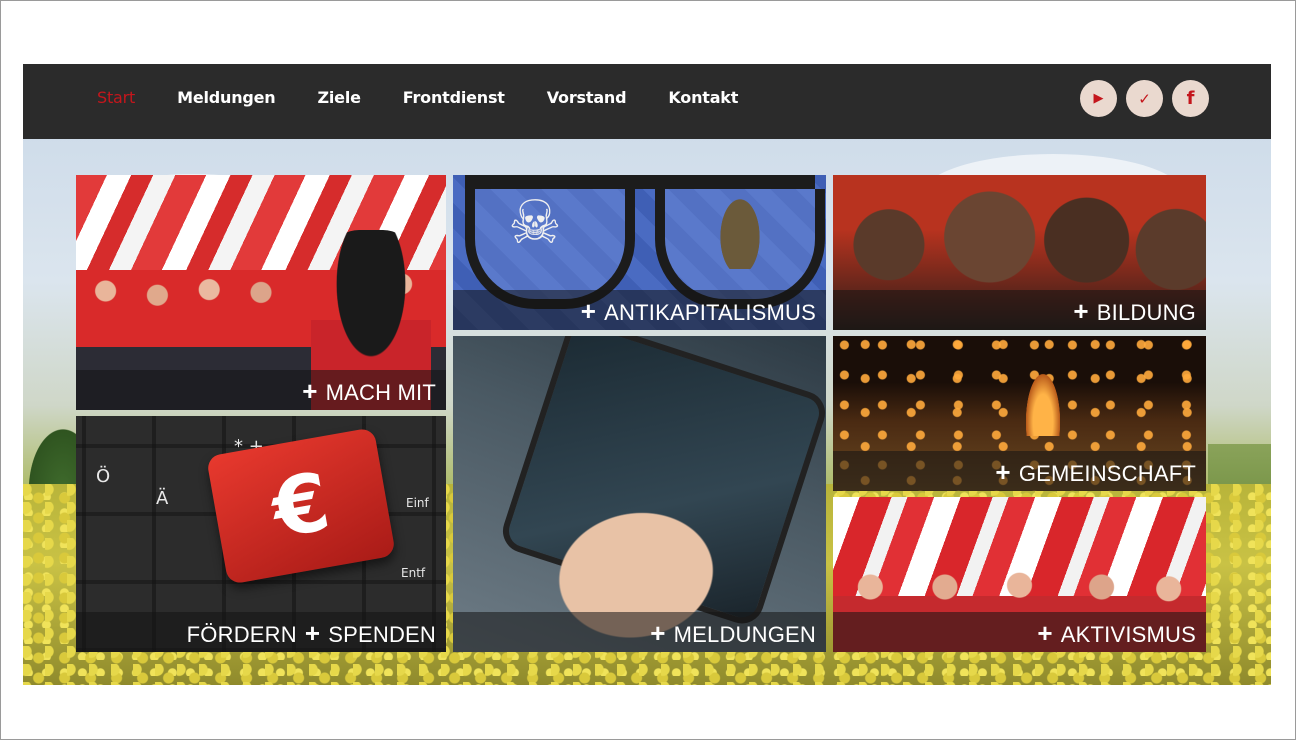 Image resolution: width=1296 pixels, height=740 pixels. Describe the element at coordinates (1043, 401) in the screenshot. I see `bonfire-graphic` at that location.